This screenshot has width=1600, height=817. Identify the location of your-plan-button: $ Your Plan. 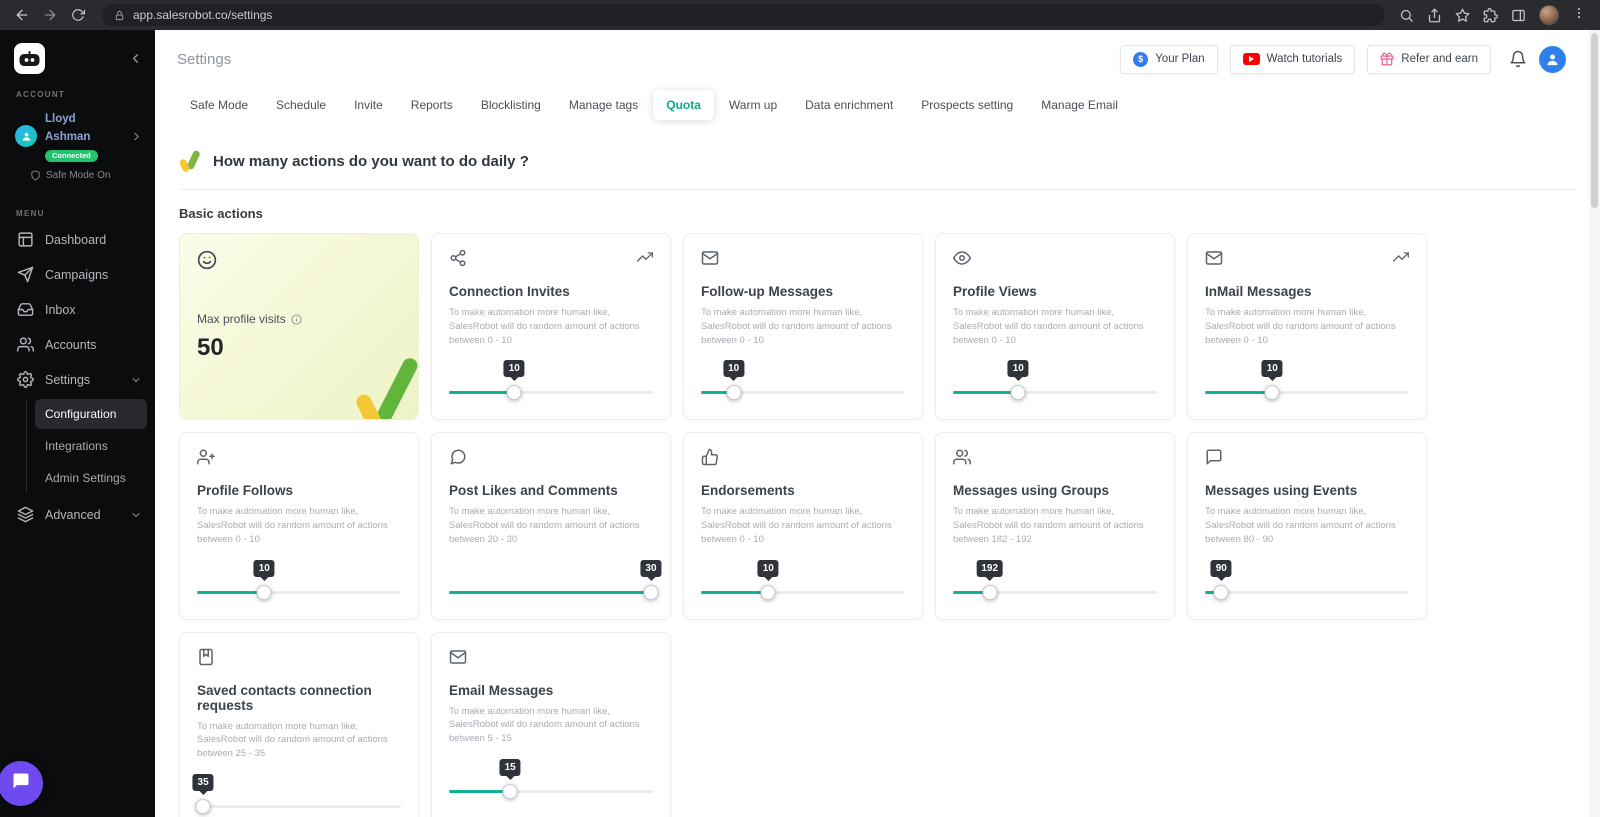
(1169, 59).